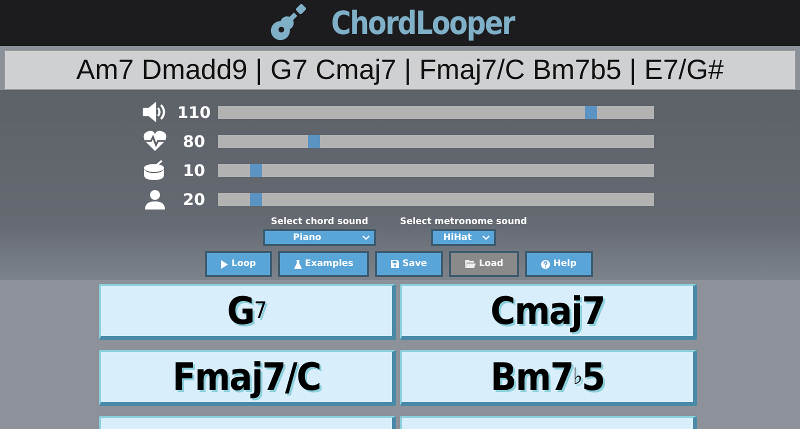  Describe the element at coordinates (155, 141) in the screenshot. I see `heartbeat-icon` at that location.